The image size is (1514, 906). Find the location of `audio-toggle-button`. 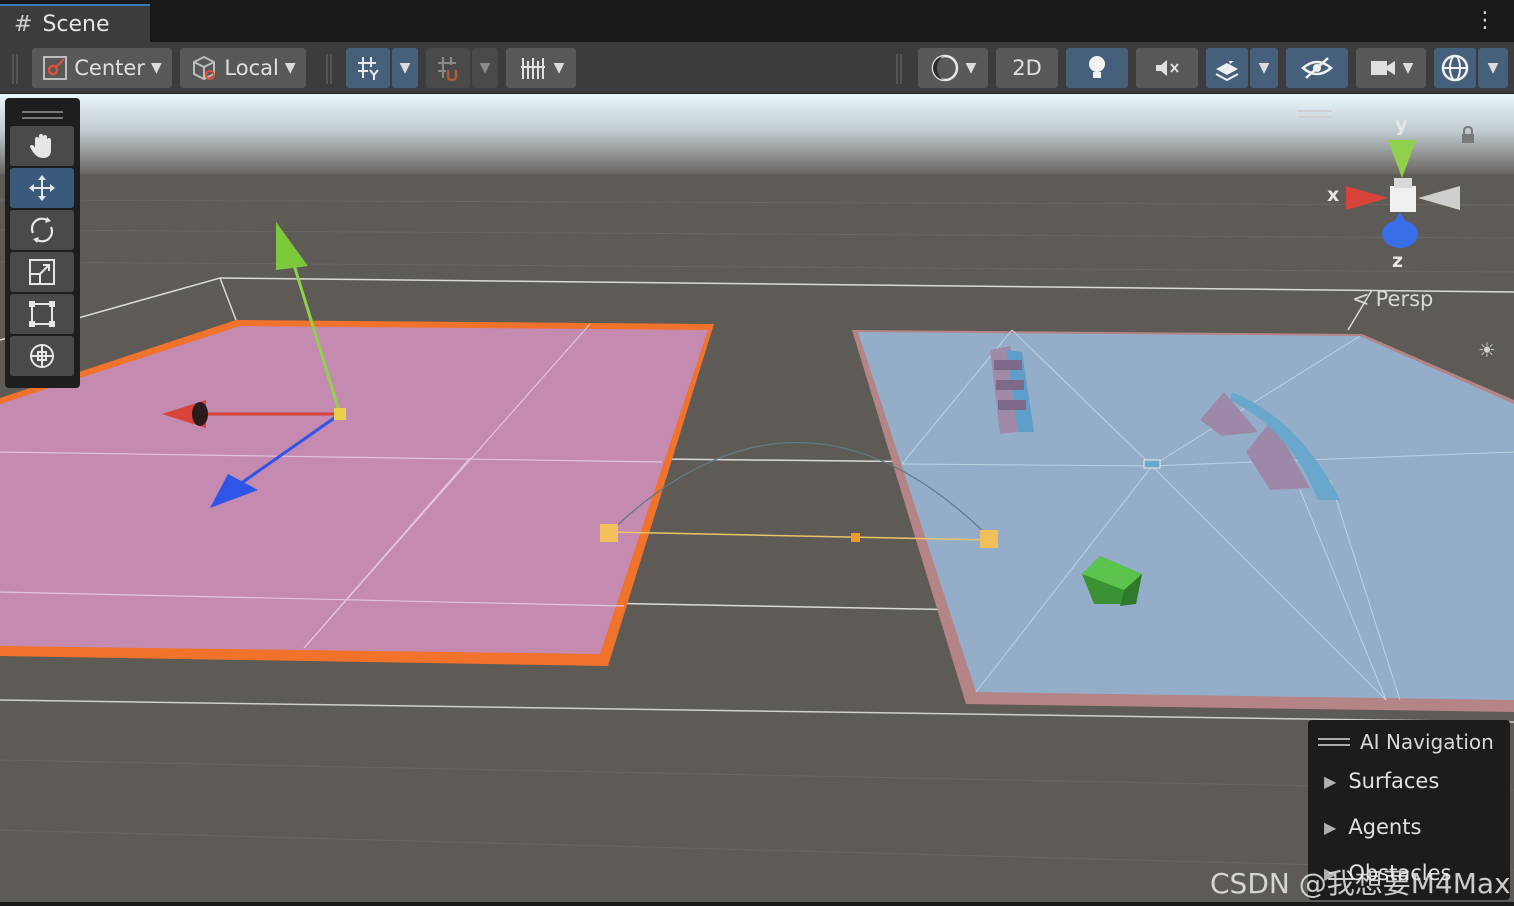

audio-toggle-button is located at coordinates (1167, 68).